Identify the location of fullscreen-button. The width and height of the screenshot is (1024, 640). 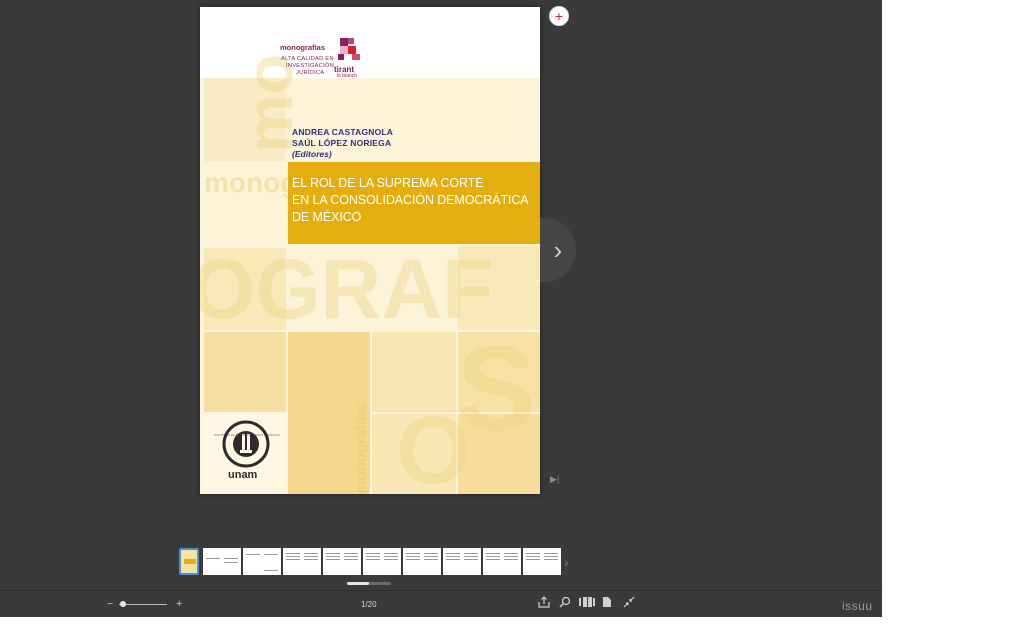
(629, 603).